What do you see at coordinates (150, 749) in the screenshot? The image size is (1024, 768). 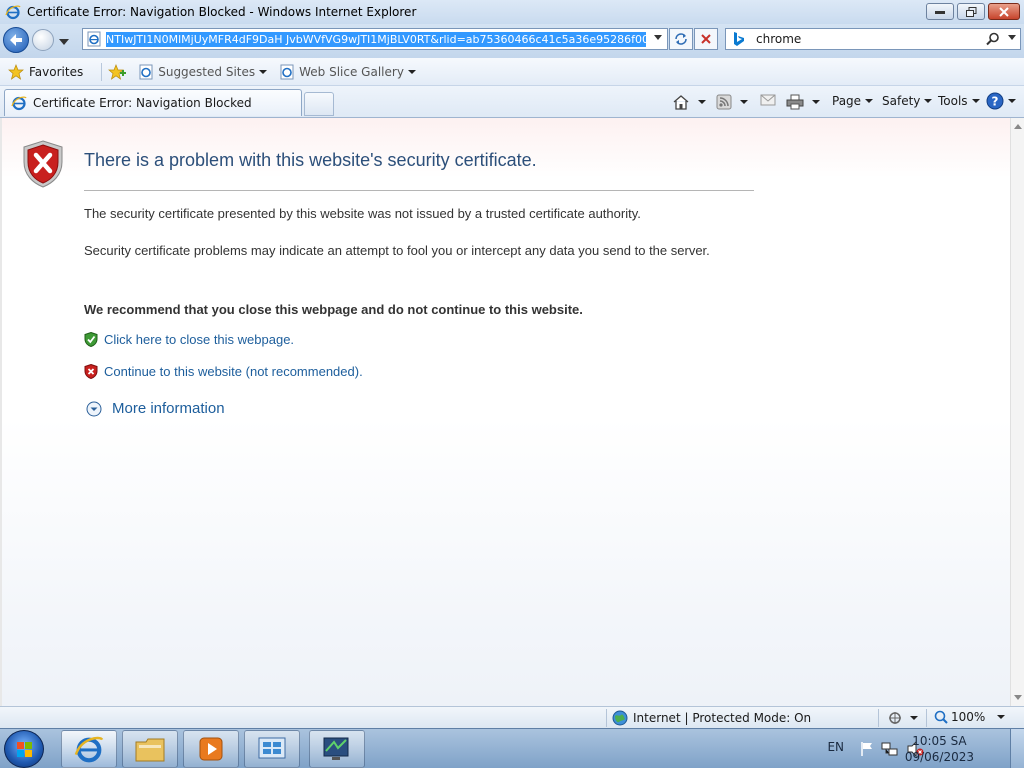 I see `taskbar-windows-explorer` at bounding box center [150, 749].